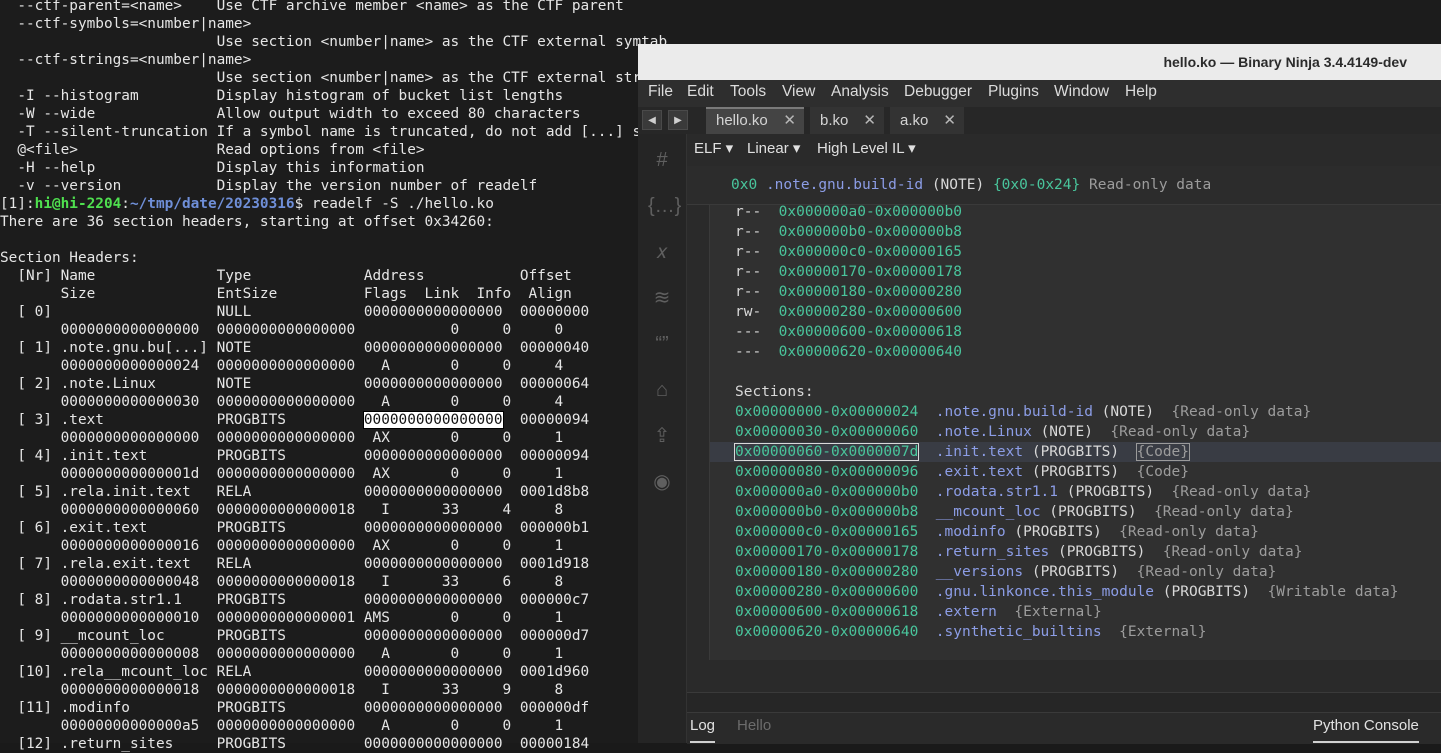  What do you see at coordinates (662, 160) in the screenshot?
I see `symbols-icon: #` at bounding box center [662, 160].